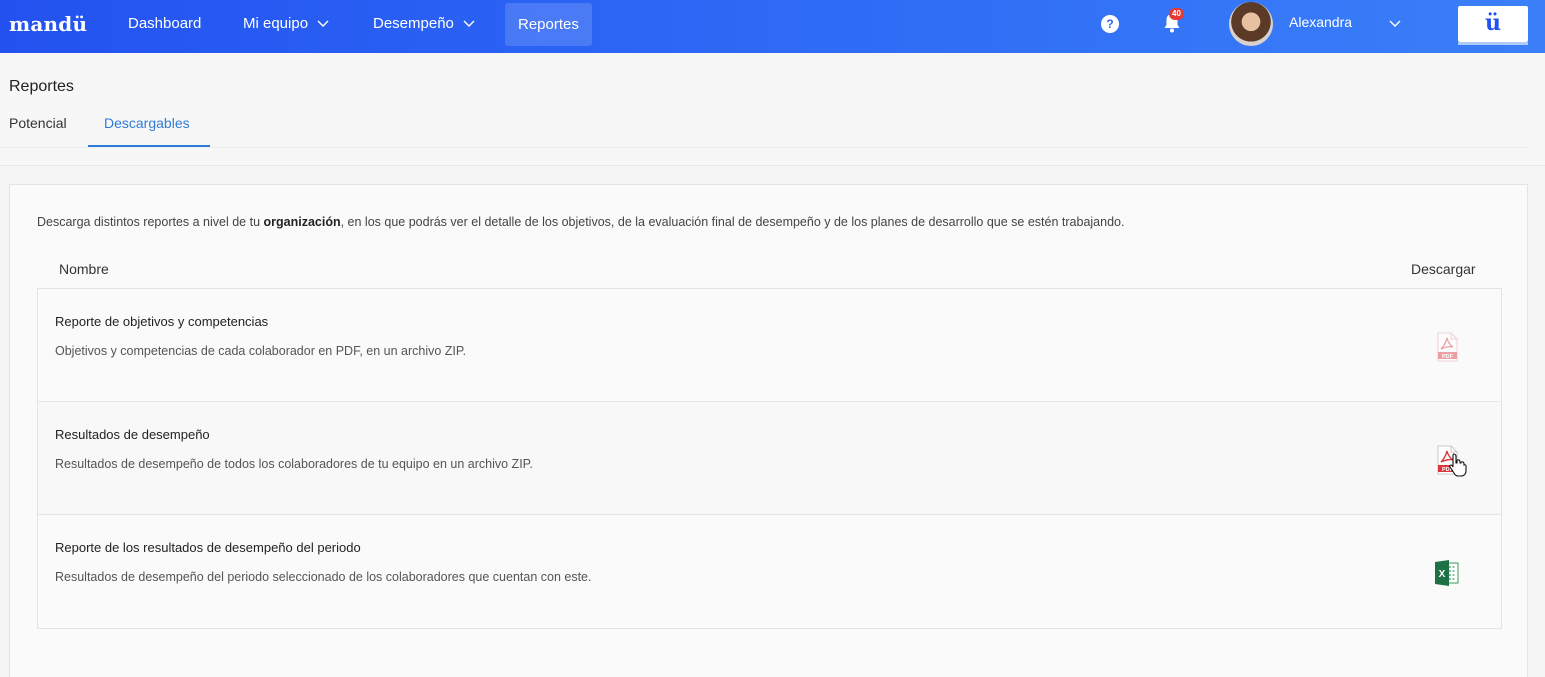 The width and height of the screenshot is (1545, 677). Describe the element at coordinates (1251, 24) in the screenshot. I see `avatar` at that location.